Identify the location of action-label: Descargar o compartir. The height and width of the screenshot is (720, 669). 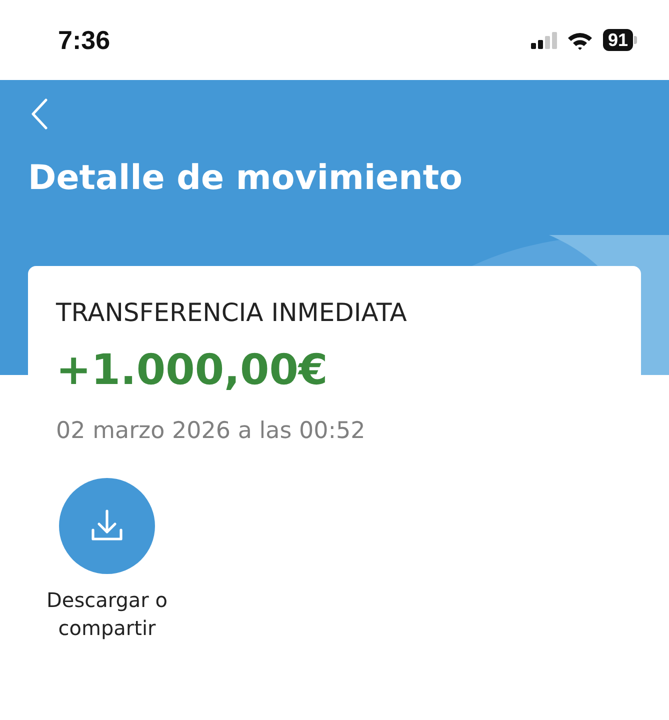
(107, 614).